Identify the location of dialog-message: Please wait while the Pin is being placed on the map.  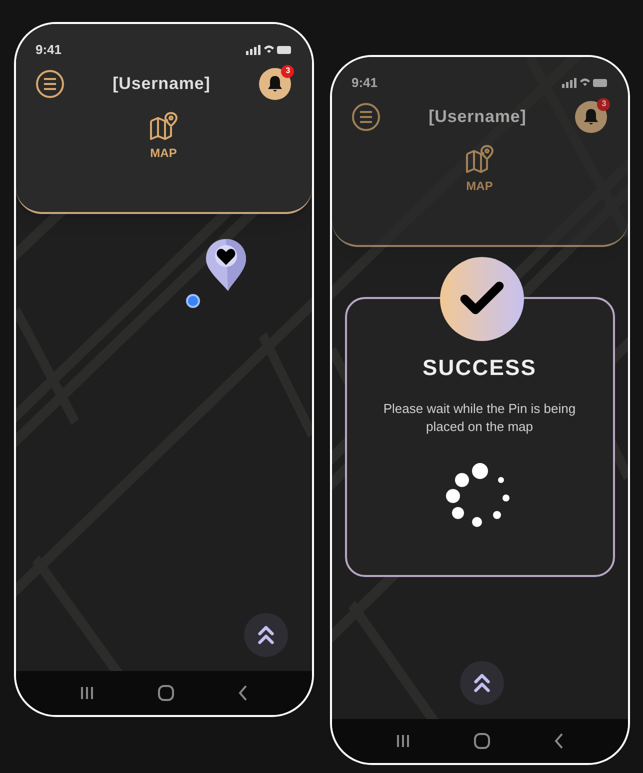
(479, 418).